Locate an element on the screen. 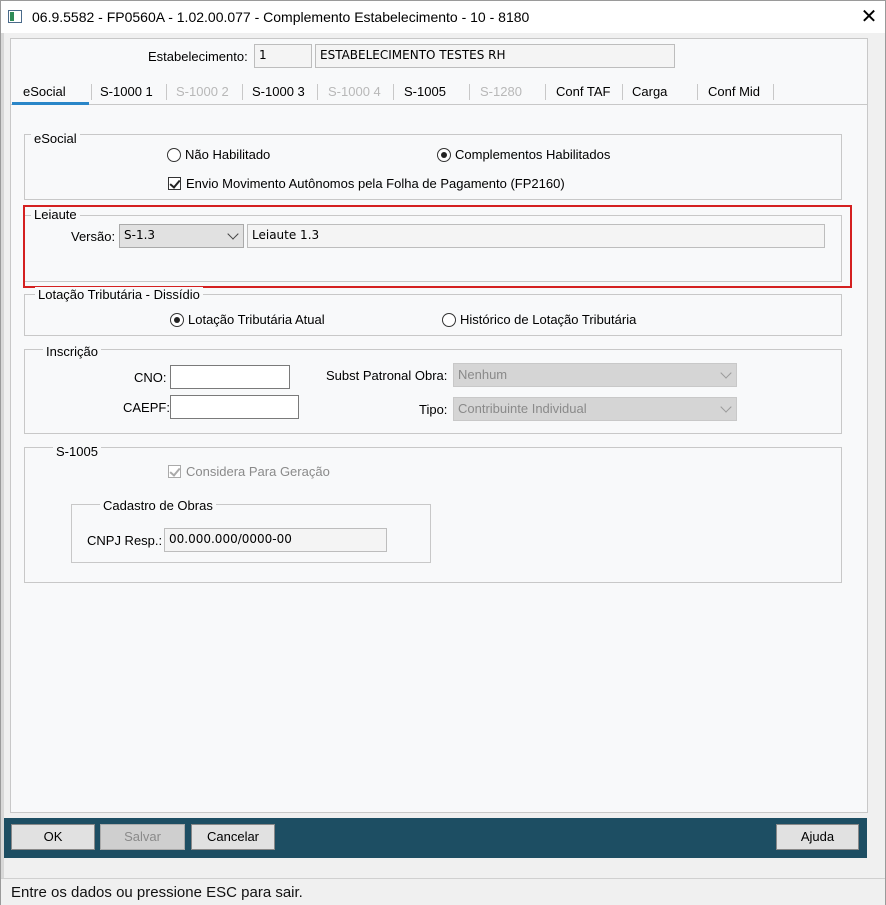 The height and width of the screenshot is (905, 886). left-border is located at coordinates (2, 455).